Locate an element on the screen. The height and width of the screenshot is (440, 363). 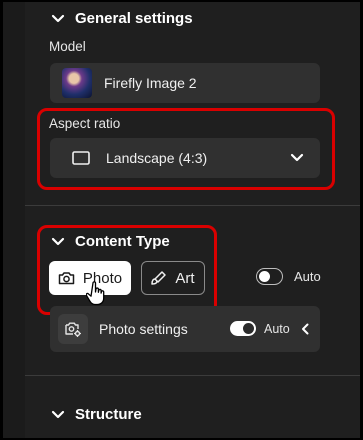
content-type-header: Content Type is located at coordinates (110, 241).